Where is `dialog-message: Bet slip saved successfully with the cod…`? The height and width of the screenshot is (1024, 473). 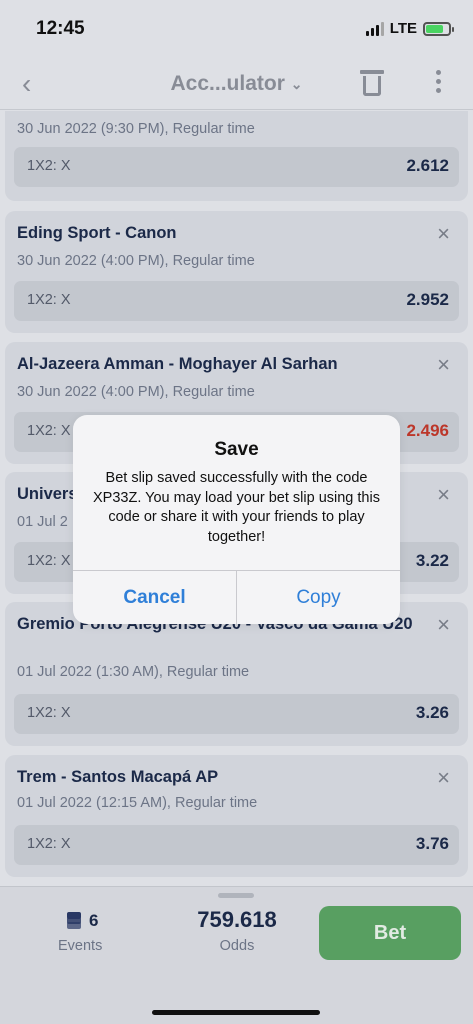 dialog-message: Bet slip saved successfully with the cod… is located at coordinates (236, 507).